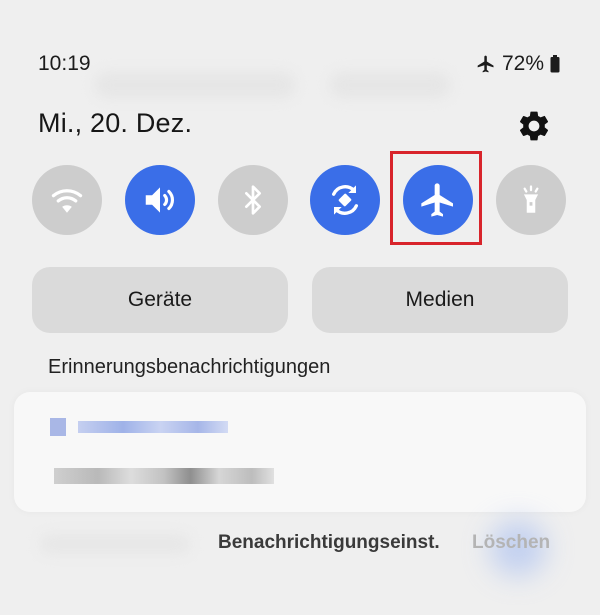 The width and height of the screenshot is (600, 615). I want to click on blurred-footer-strip, so click(115, 544).